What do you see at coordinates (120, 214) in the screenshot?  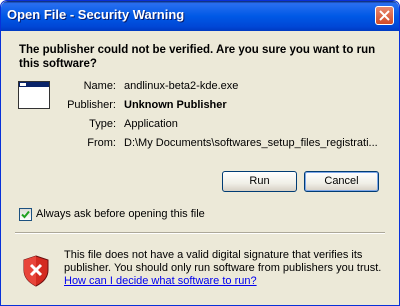 I see `always-ask-label: Always ask before opening this file` at bounding box center [120, 214].